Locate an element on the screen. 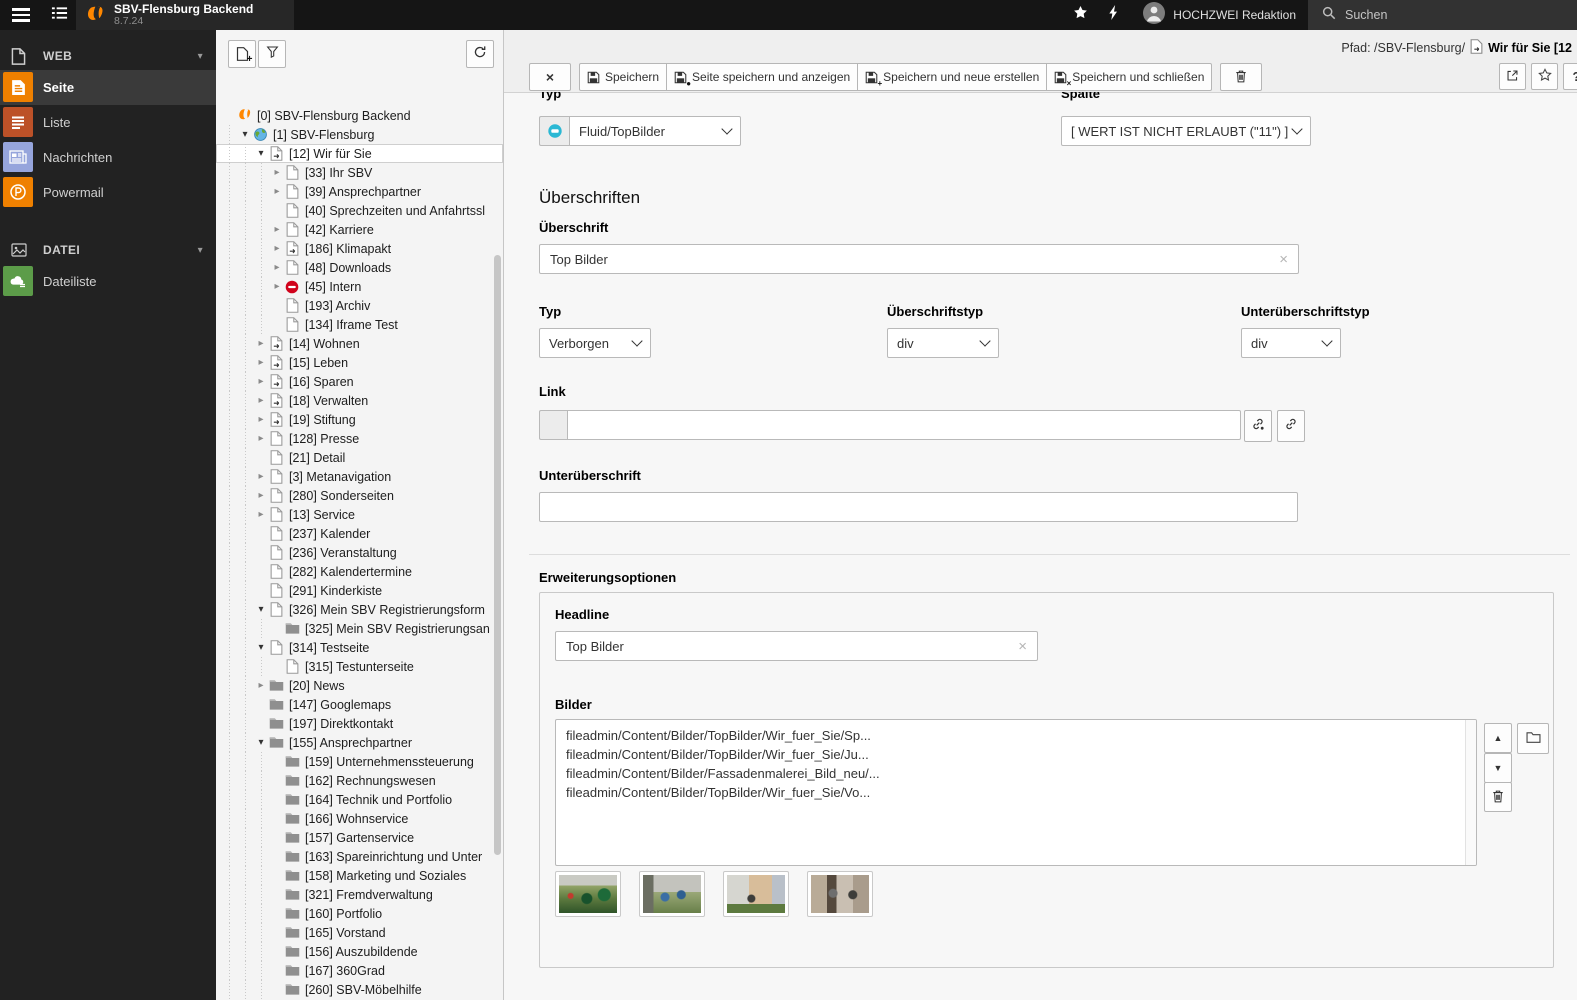 This screenshot has width=1577, height=1000. sidebar-item-powermail: Powermail is located at coordinates (108, 192).